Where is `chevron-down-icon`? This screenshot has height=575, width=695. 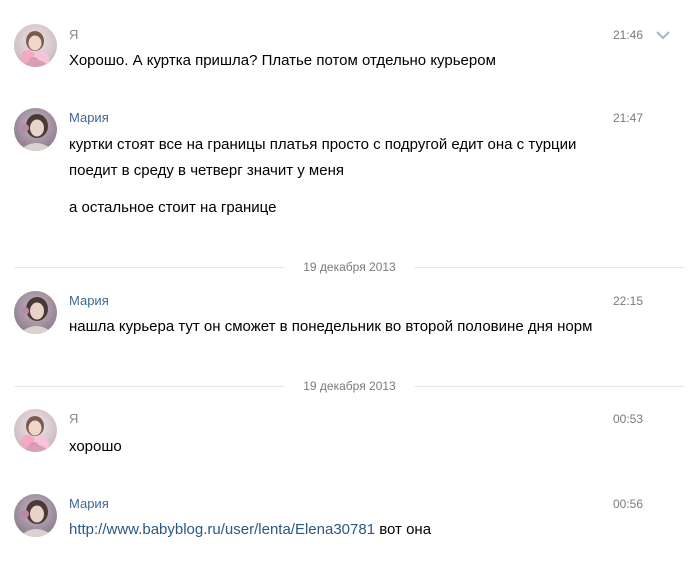 chevron-down-icon is located at coordinates (663, 35).